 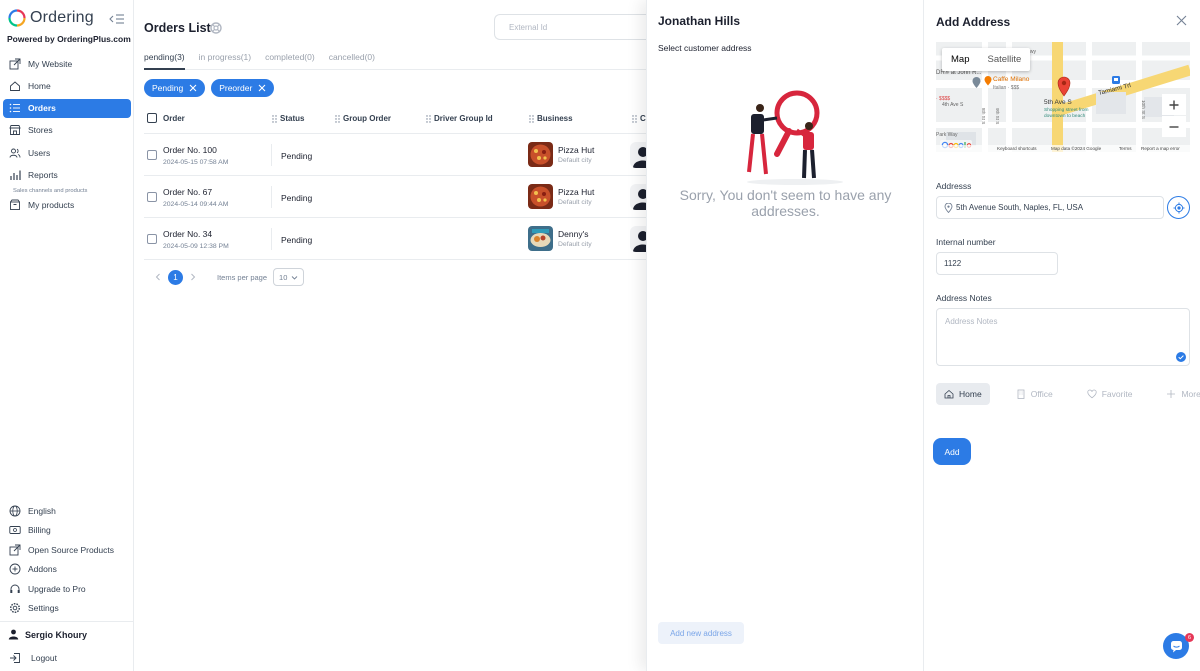 What do you see at coordinates (117, 19) in the screenshot?
I see `collapse-menu-icon` at bounding box center [117, 19].